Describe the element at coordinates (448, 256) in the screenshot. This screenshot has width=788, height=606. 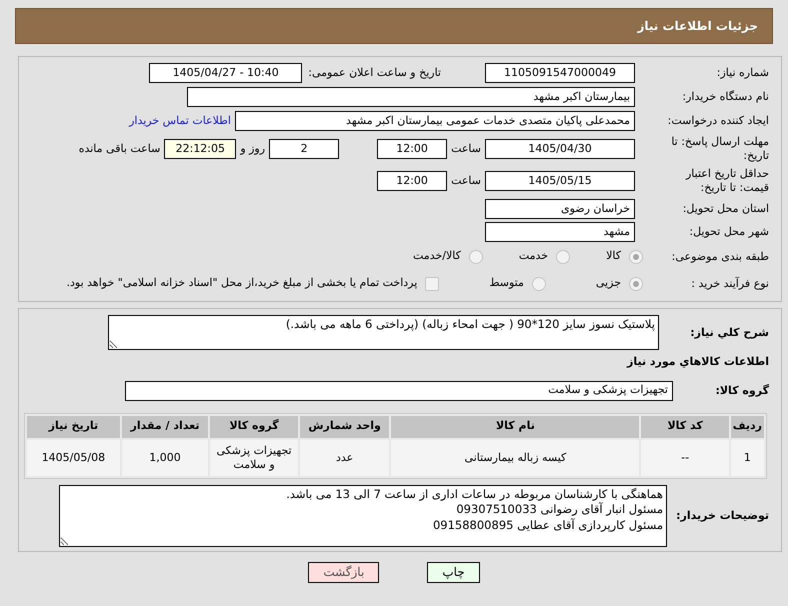
I see `radio-option: کالا/خدمت` at that location.